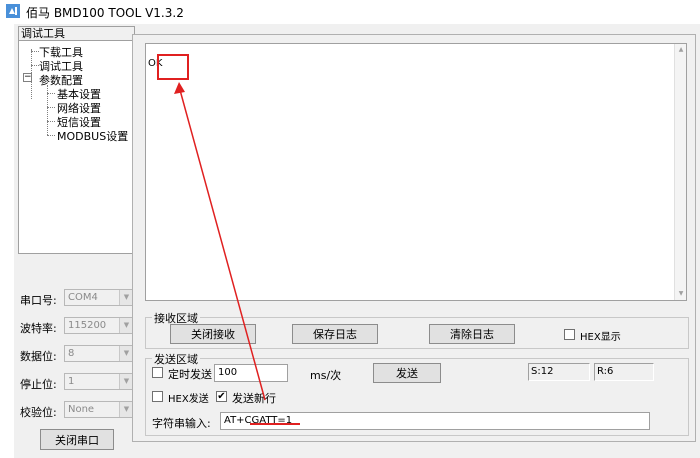  I want to click on hex-display-checkbox, so click(569, 334).